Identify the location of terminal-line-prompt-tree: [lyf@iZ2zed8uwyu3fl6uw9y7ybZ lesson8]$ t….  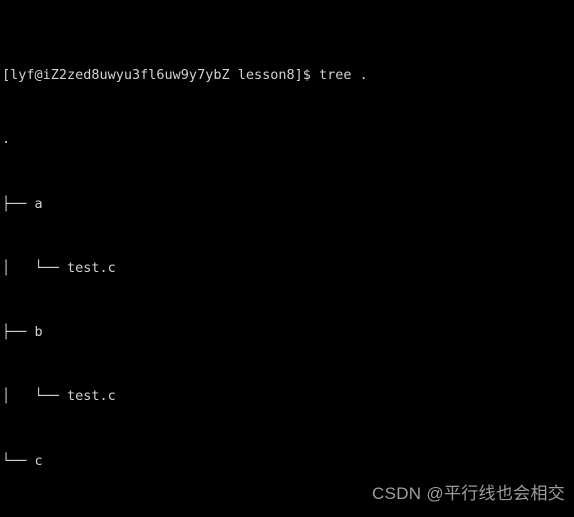
(185, 75).